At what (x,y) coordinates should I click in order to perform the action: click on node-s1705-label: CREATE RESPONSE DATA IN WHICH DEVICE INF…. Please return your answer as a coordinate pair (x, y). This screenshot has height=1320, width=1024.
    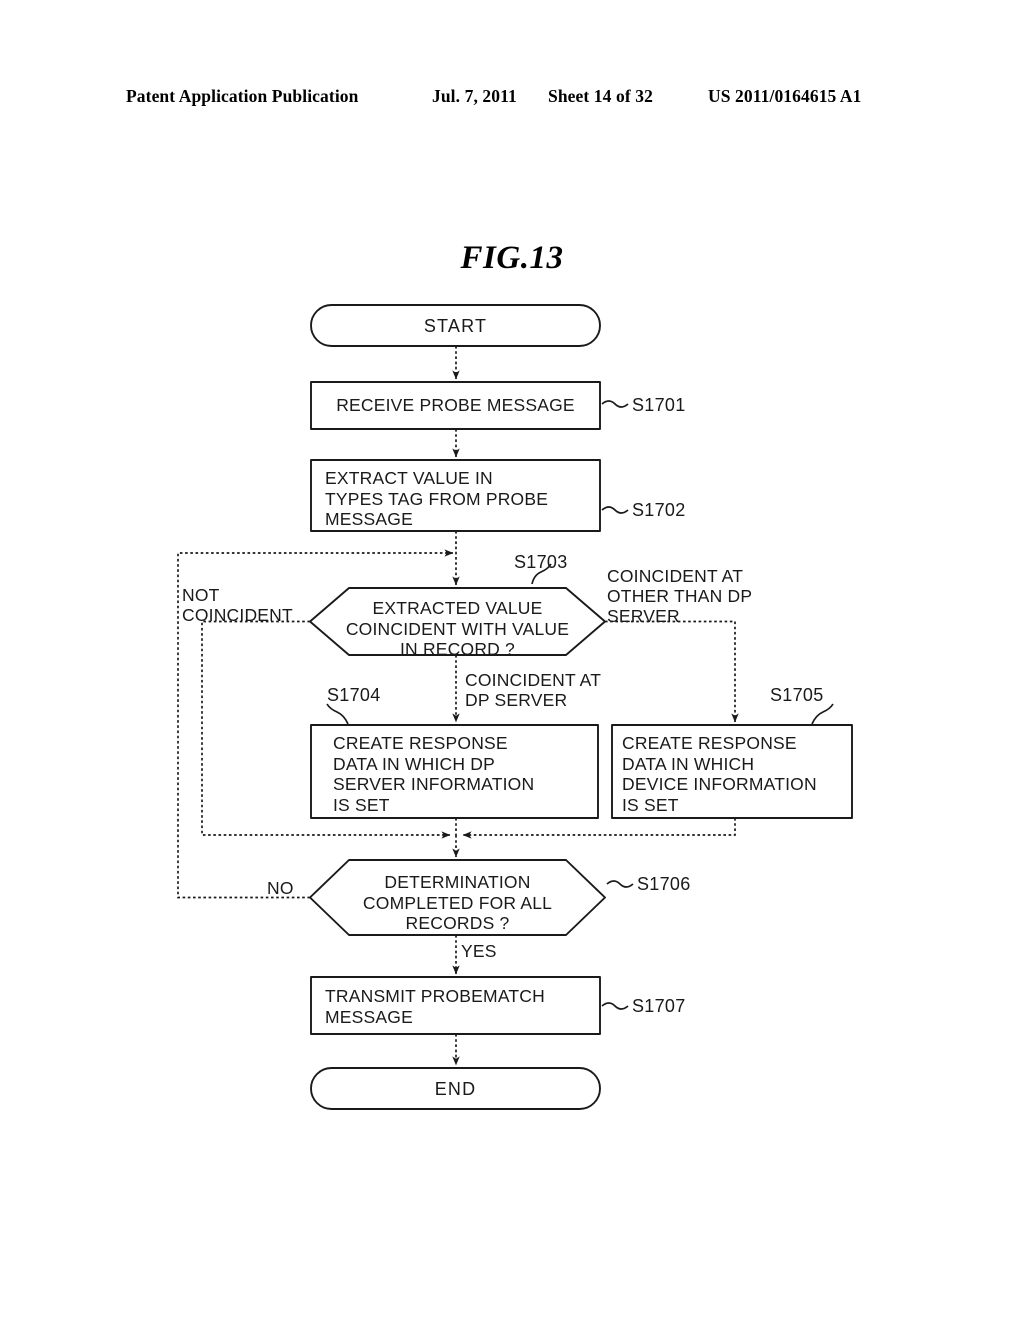
    Looking at the image, I should click on (719, 774).